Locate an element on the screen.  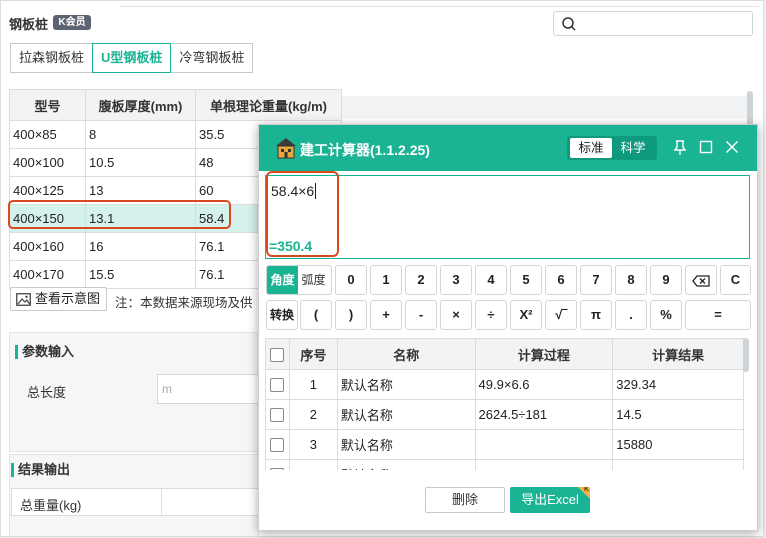
tab-u-type: U型钢板桩 is located at coordinates (132, 58).